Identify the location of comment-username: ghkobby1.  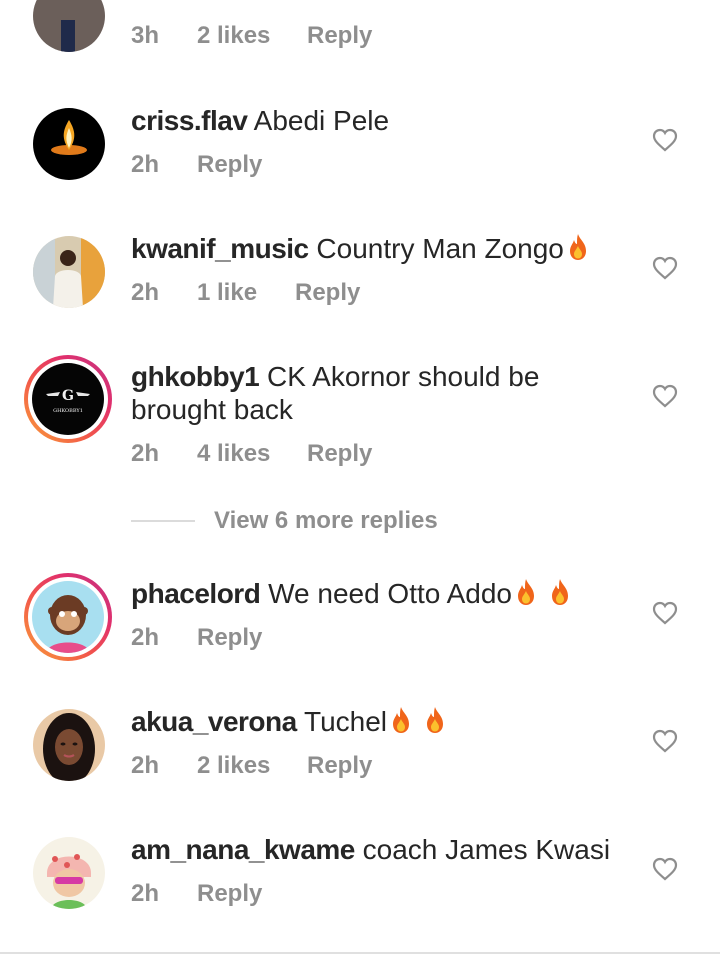
(195, 376).